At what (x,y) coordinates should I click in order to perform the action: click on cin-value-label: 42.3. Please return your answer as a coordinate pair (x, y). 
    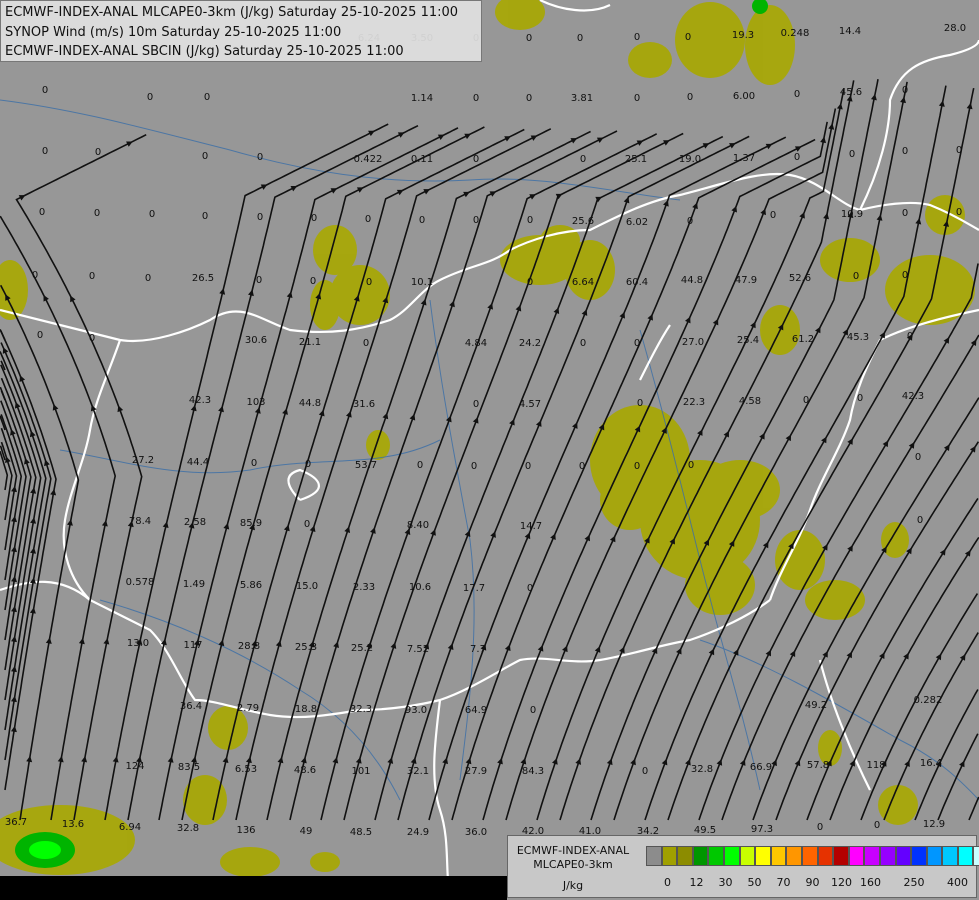
    Looking at the image, I should click on (200, 400).